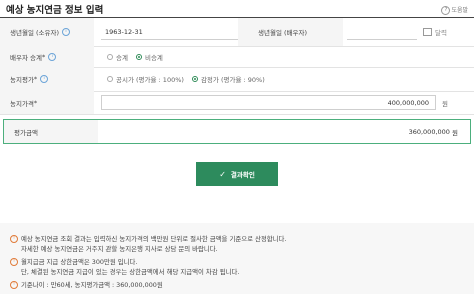  What do you see at coordinates (92, 285) in the screenshot?
I see `note-text: 기준나이 : 만60세, 농지평가금액 : 360,000,000원` at bounding box center [92, 285].